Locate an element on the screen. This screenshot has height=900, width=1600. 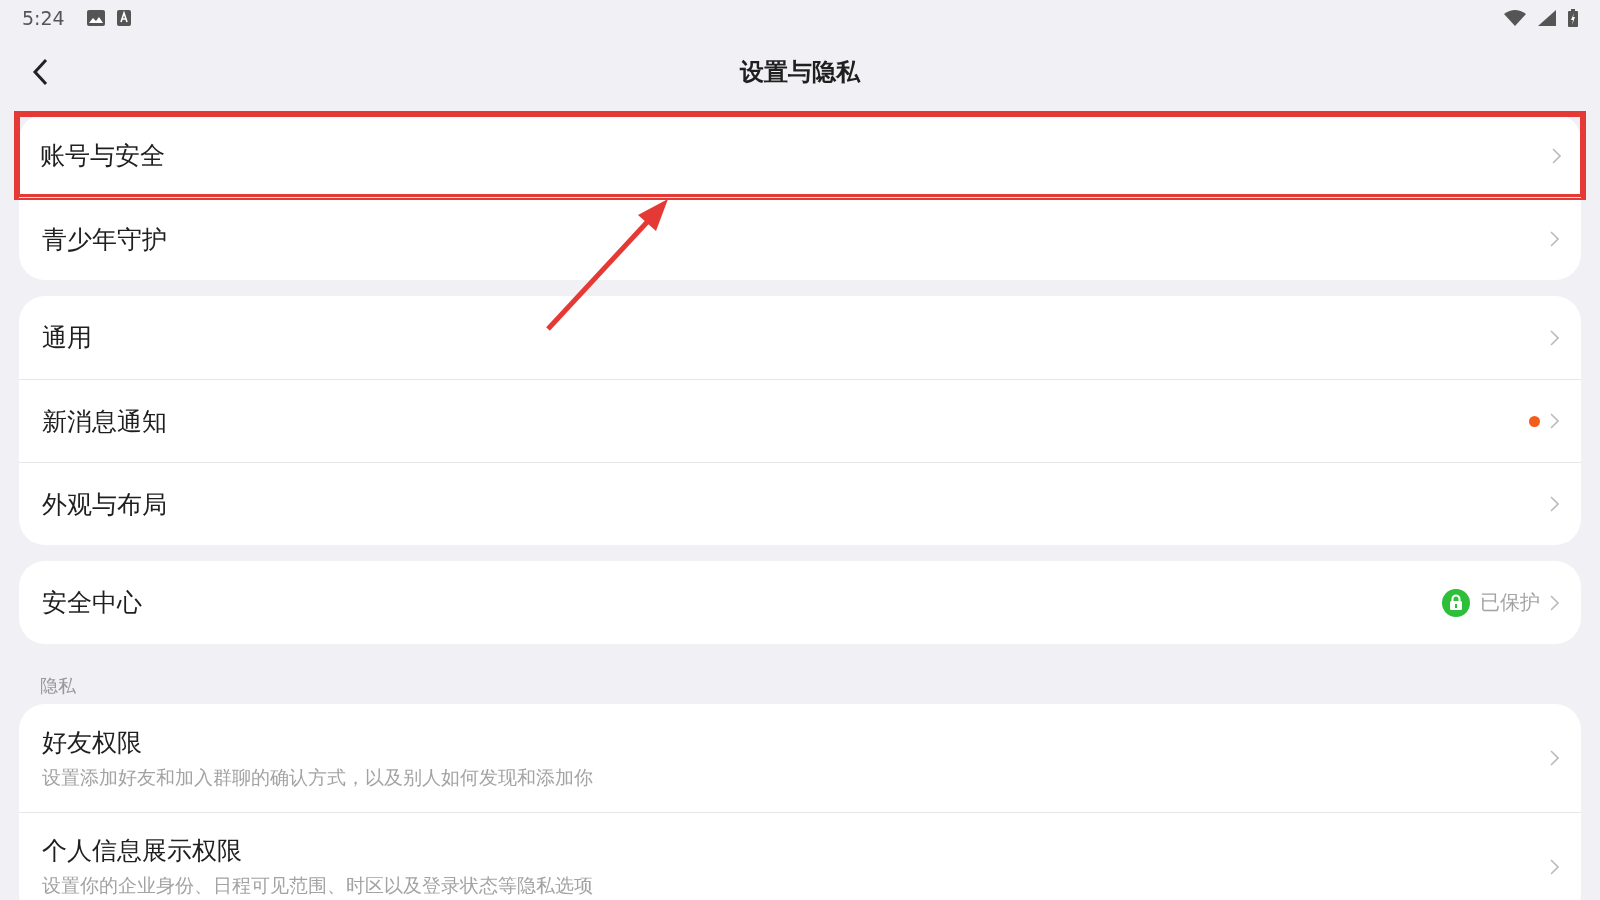
keyboard-icon is located at coordinates (123, 18).